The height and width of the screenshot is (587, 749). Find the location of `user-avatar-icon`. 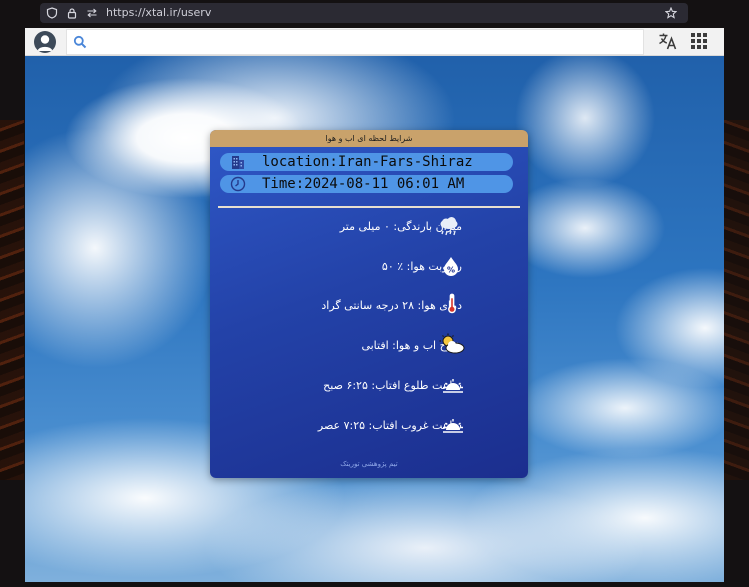

user-avatar-icon is located at coordinates (45, 43).